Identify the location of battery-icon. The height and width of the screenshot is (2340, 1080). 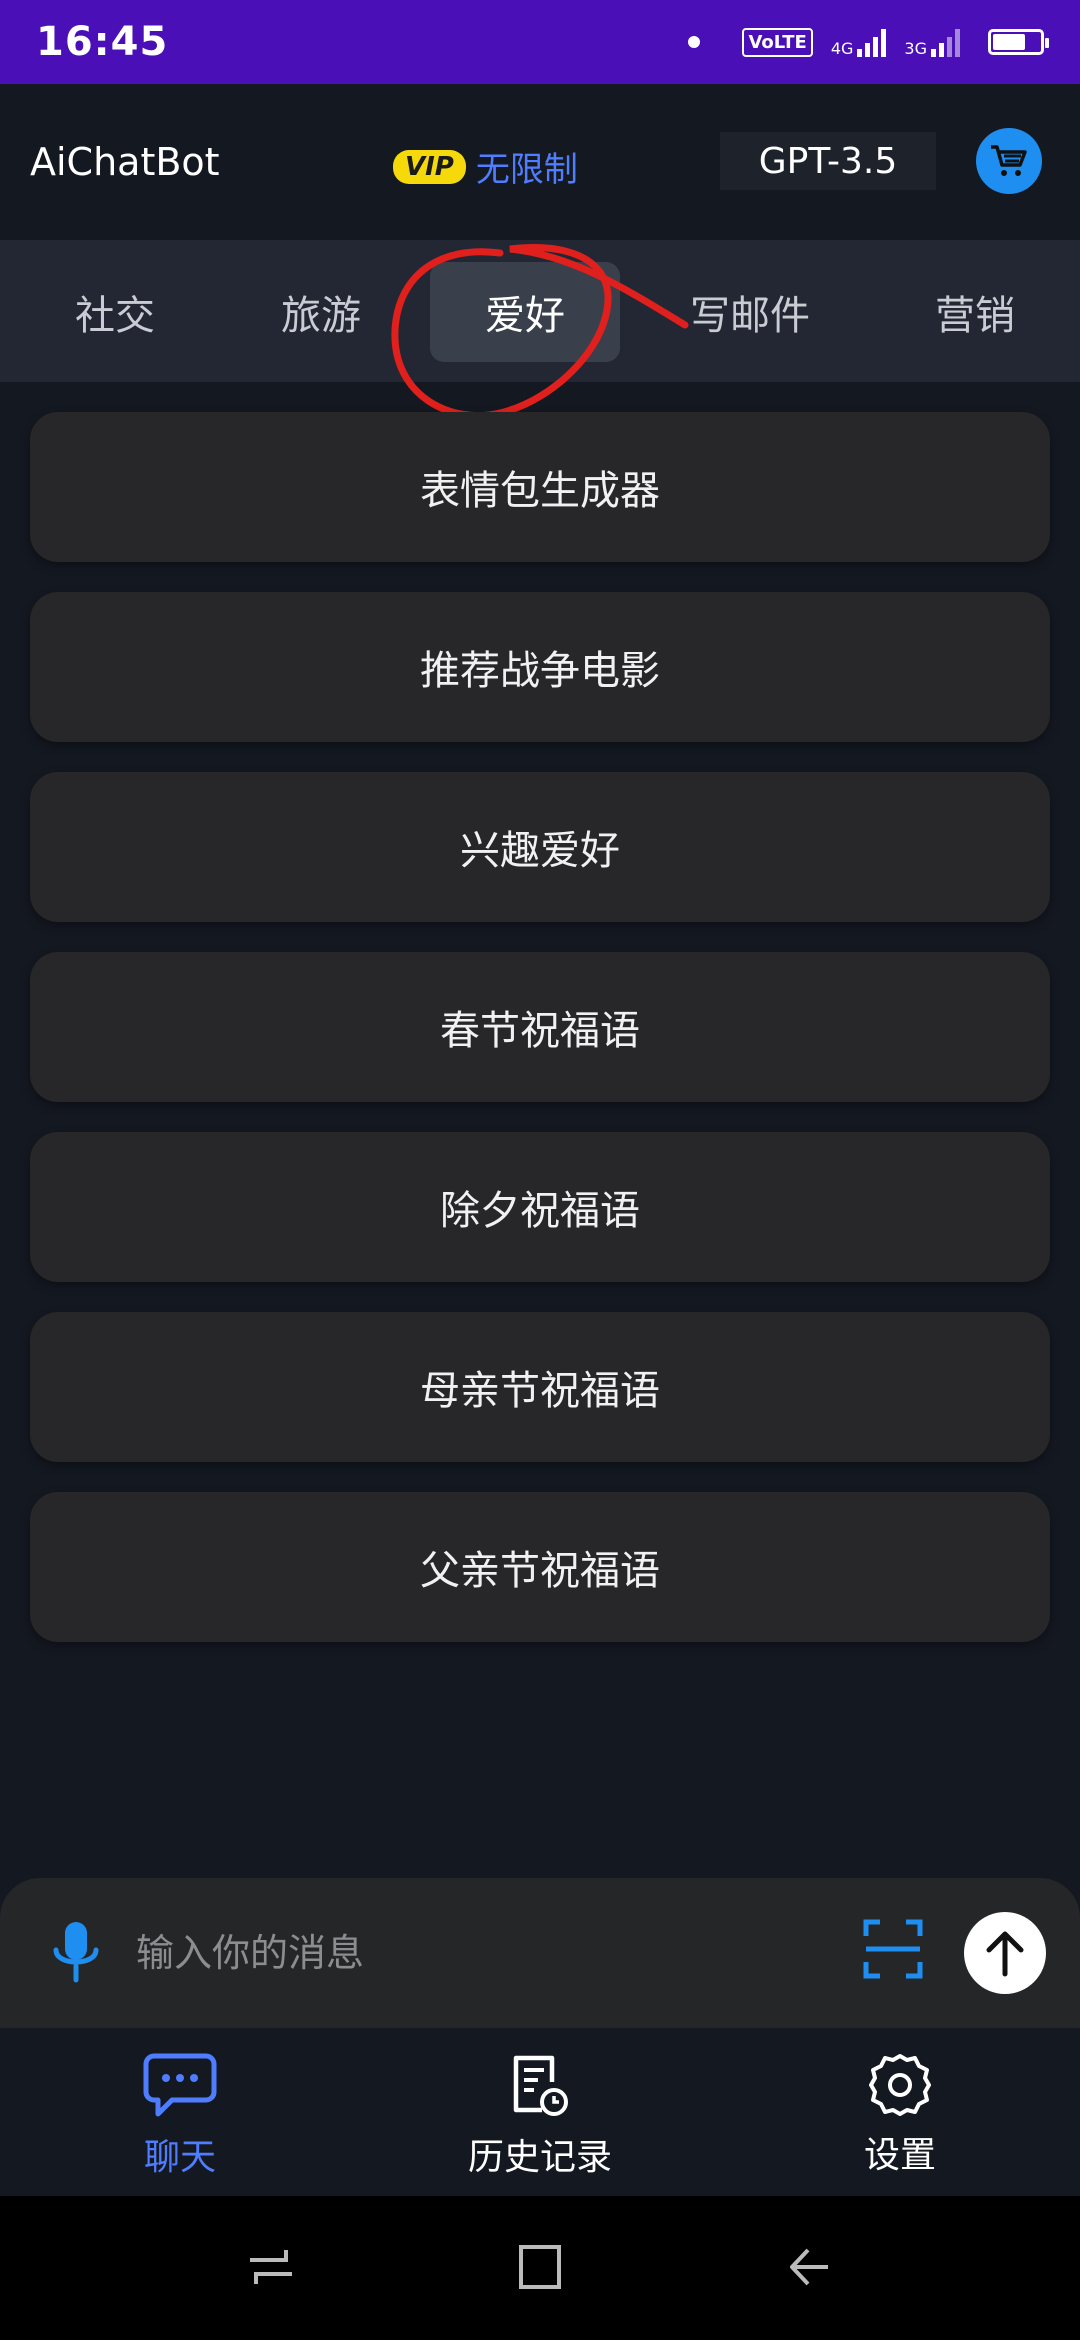
(1018, 42).